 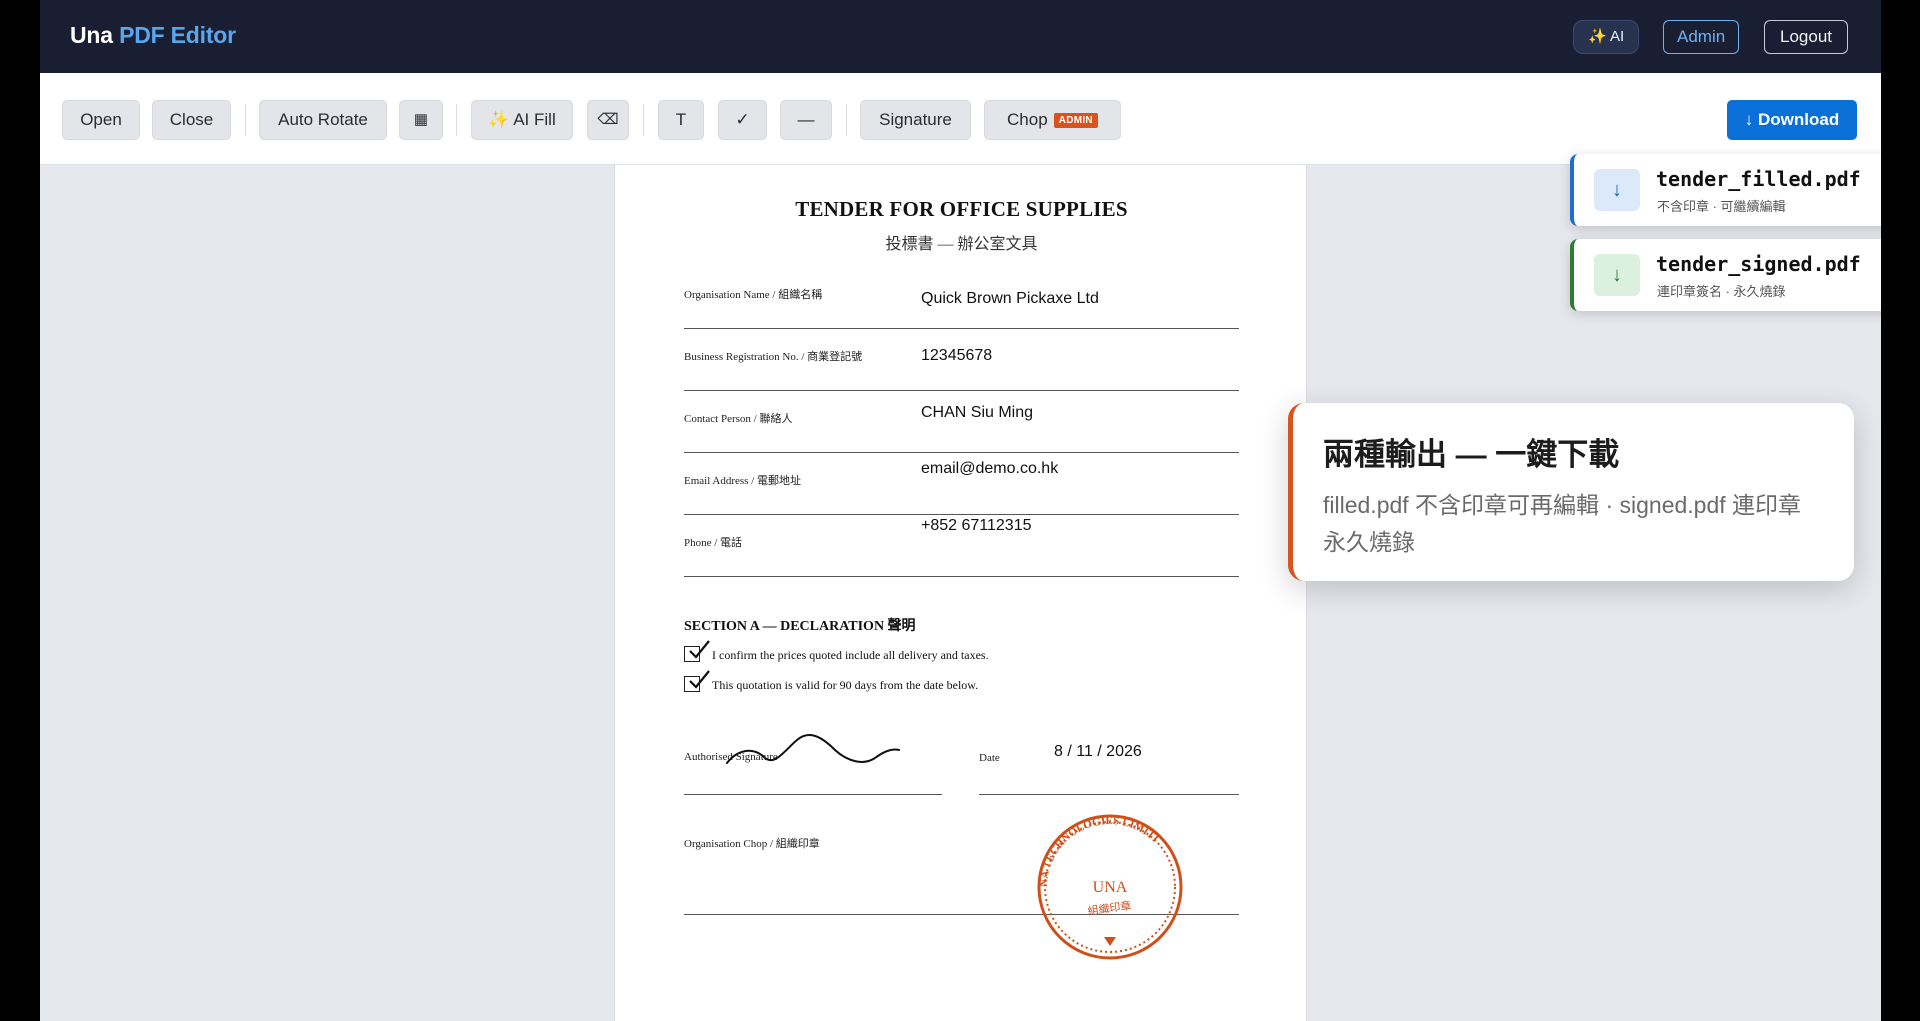 I want to click on download-card-filled: ↓ tender_filled.pdf 不含印章 · 可繼續編輯, so click(x=1725, y=190).